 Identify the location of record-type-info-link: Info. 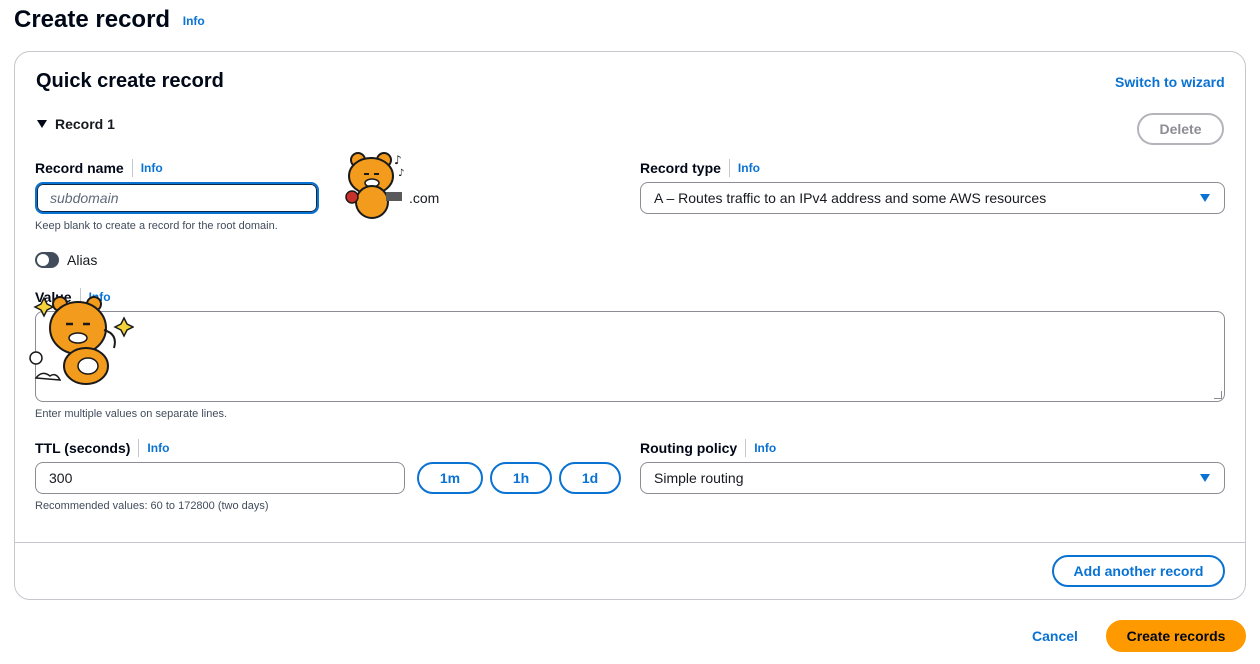
(749, 168).